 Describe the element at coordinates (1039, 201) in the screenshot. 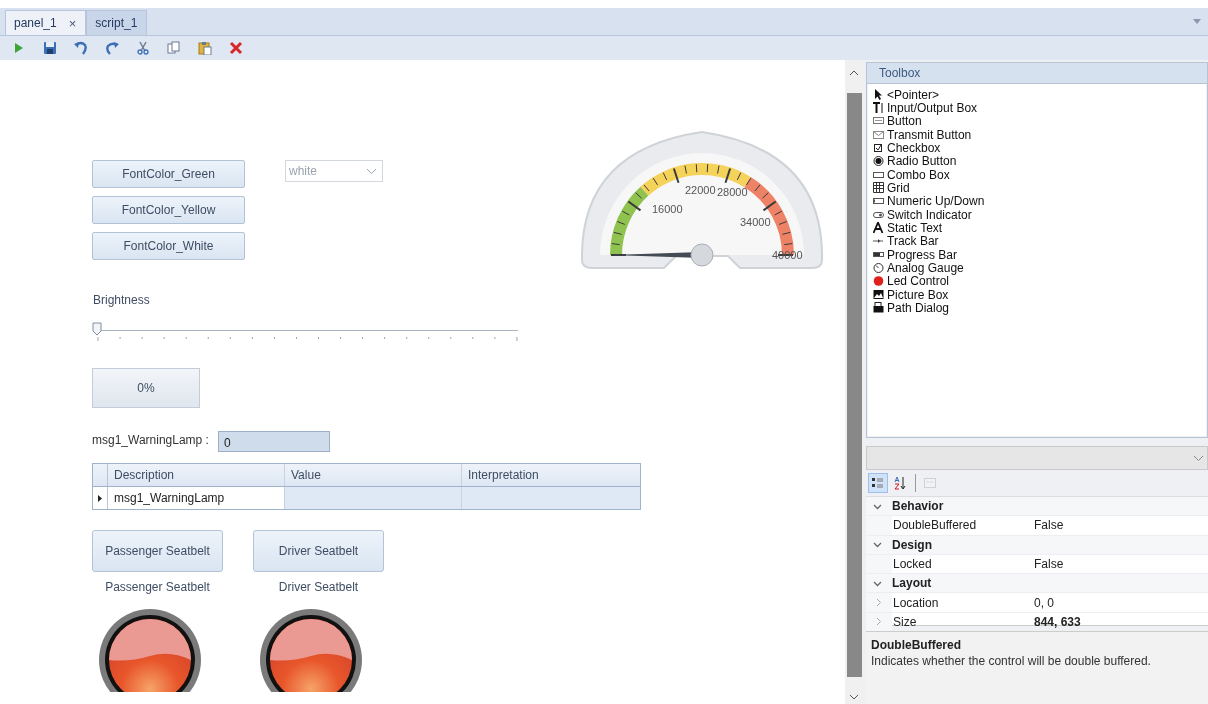

I see `toolbox-item: Numeric Up/Down` at that location.